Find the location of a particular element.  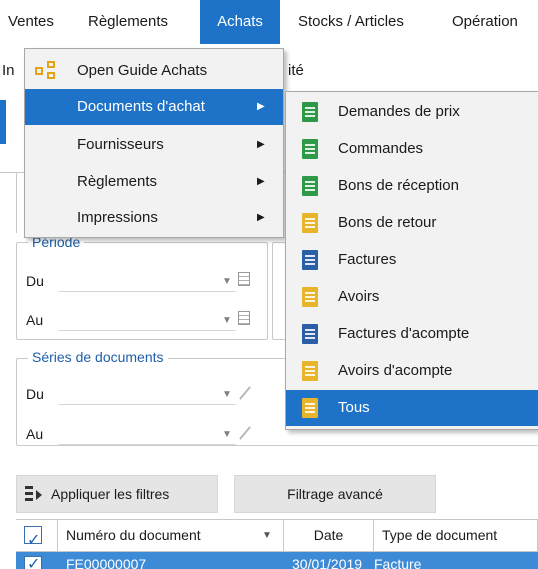

menu-item-open-guide-achats: Open Guide Achats is located at coordinates (154, 71).